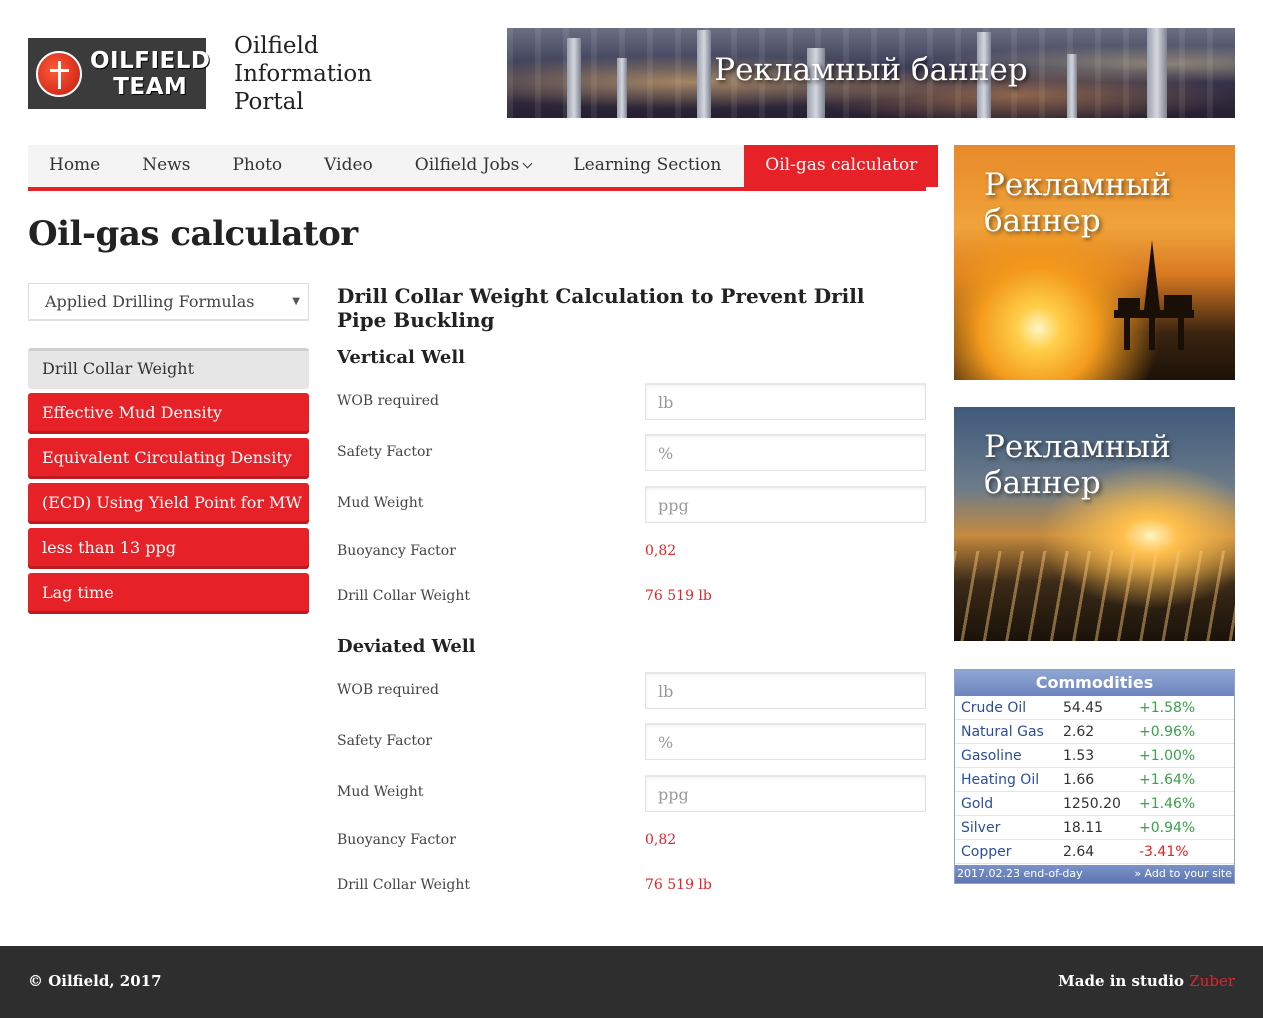 The height and width of the screenshot is (1018, 1263). What do you see at coordinates (1094, 262) in the screenshot?
I see `side-ad-banner-1: Рекламный баннер` at bounding box center [1094, 262].